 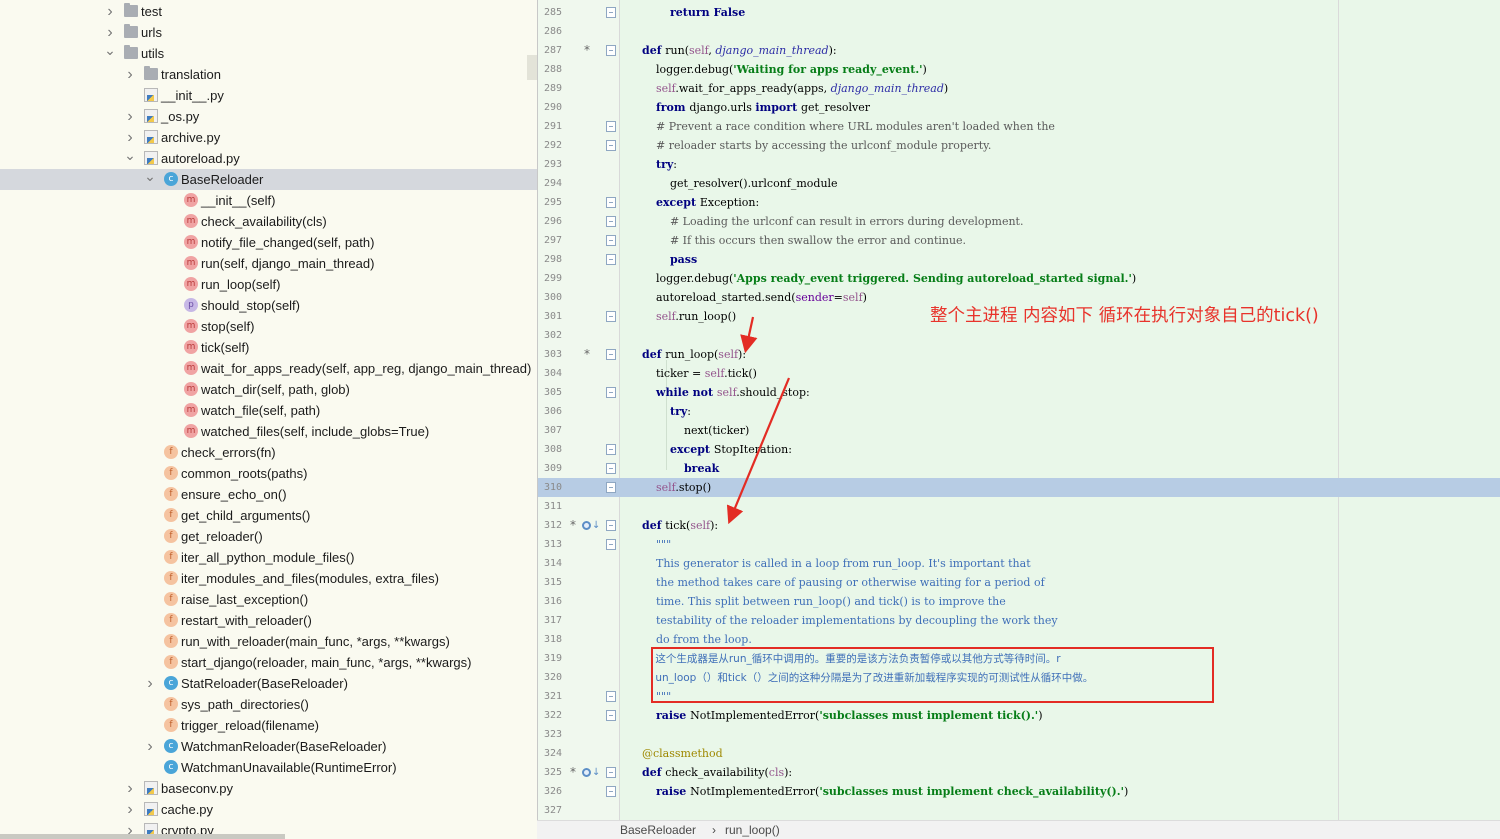 What do you see at coordinates (268, 515) in the screenshot?
I see `tree-item: f get_child_arguments()` at bounding box center [268, 515].